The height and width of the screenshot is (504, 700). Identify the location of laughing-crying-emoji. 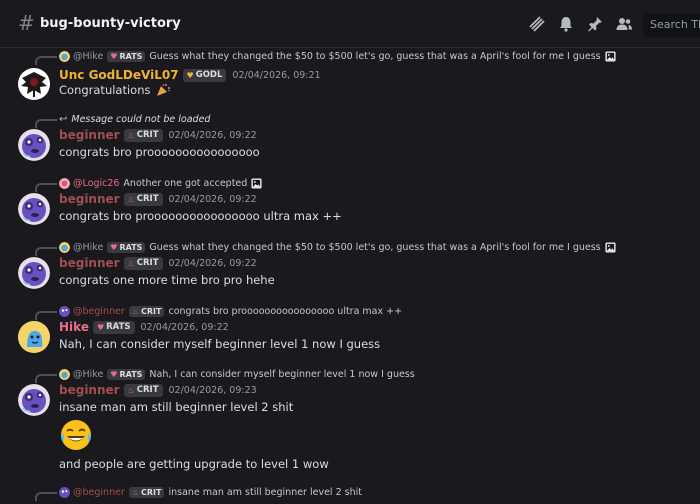
(76, 435).